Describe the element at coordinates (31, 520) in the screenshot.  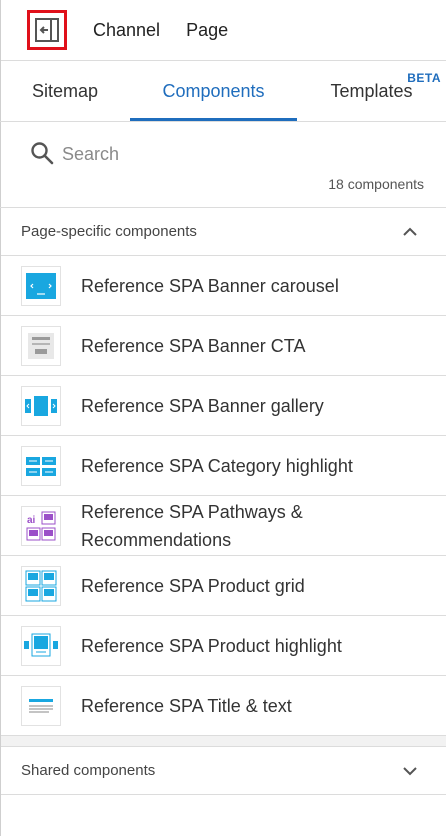
I see `svg-text: ai` at that location.